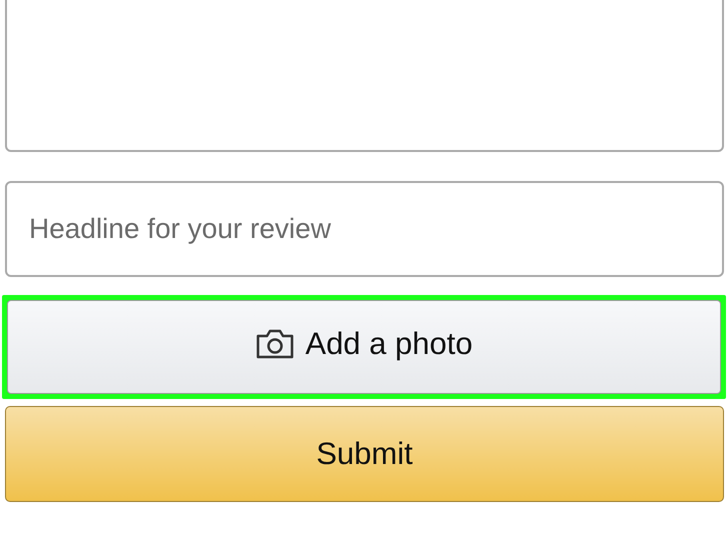 This screenshot has height=546, width=728. What do you see at coordinates (275, 344) in the screenshot?
I see `camera-icon` at bounding box center [275, 344].